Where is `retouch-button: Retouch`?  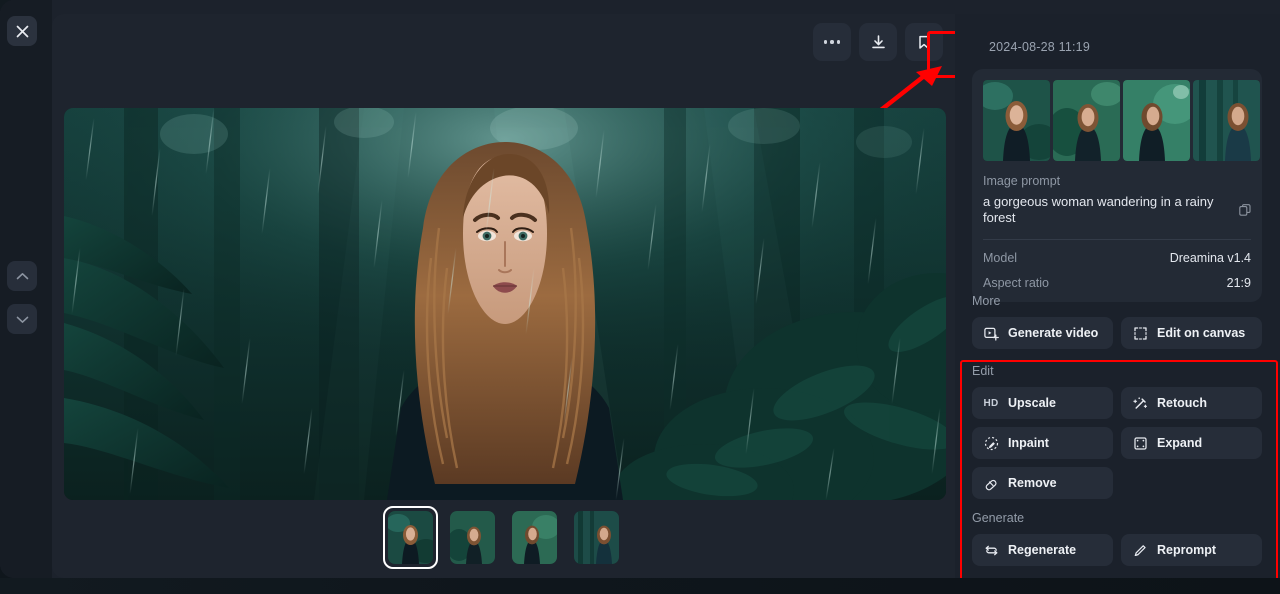 retouch-button: Retouch is located at coordinates (1191, 403).